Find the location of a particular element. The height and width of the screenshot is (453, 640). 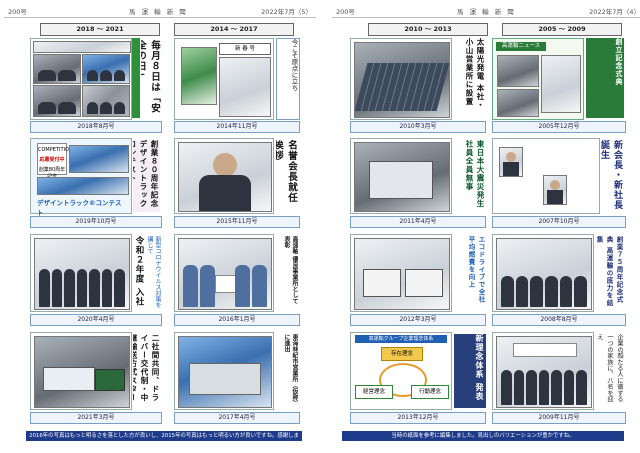

accent-bar is located at coordinates (136, 78).